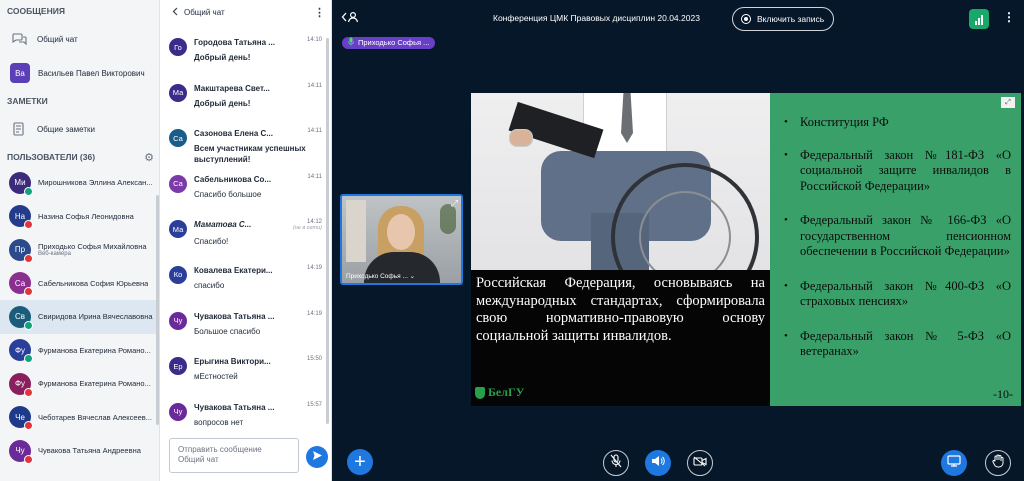  I want to click on avatar: Го, so click(178, 47).